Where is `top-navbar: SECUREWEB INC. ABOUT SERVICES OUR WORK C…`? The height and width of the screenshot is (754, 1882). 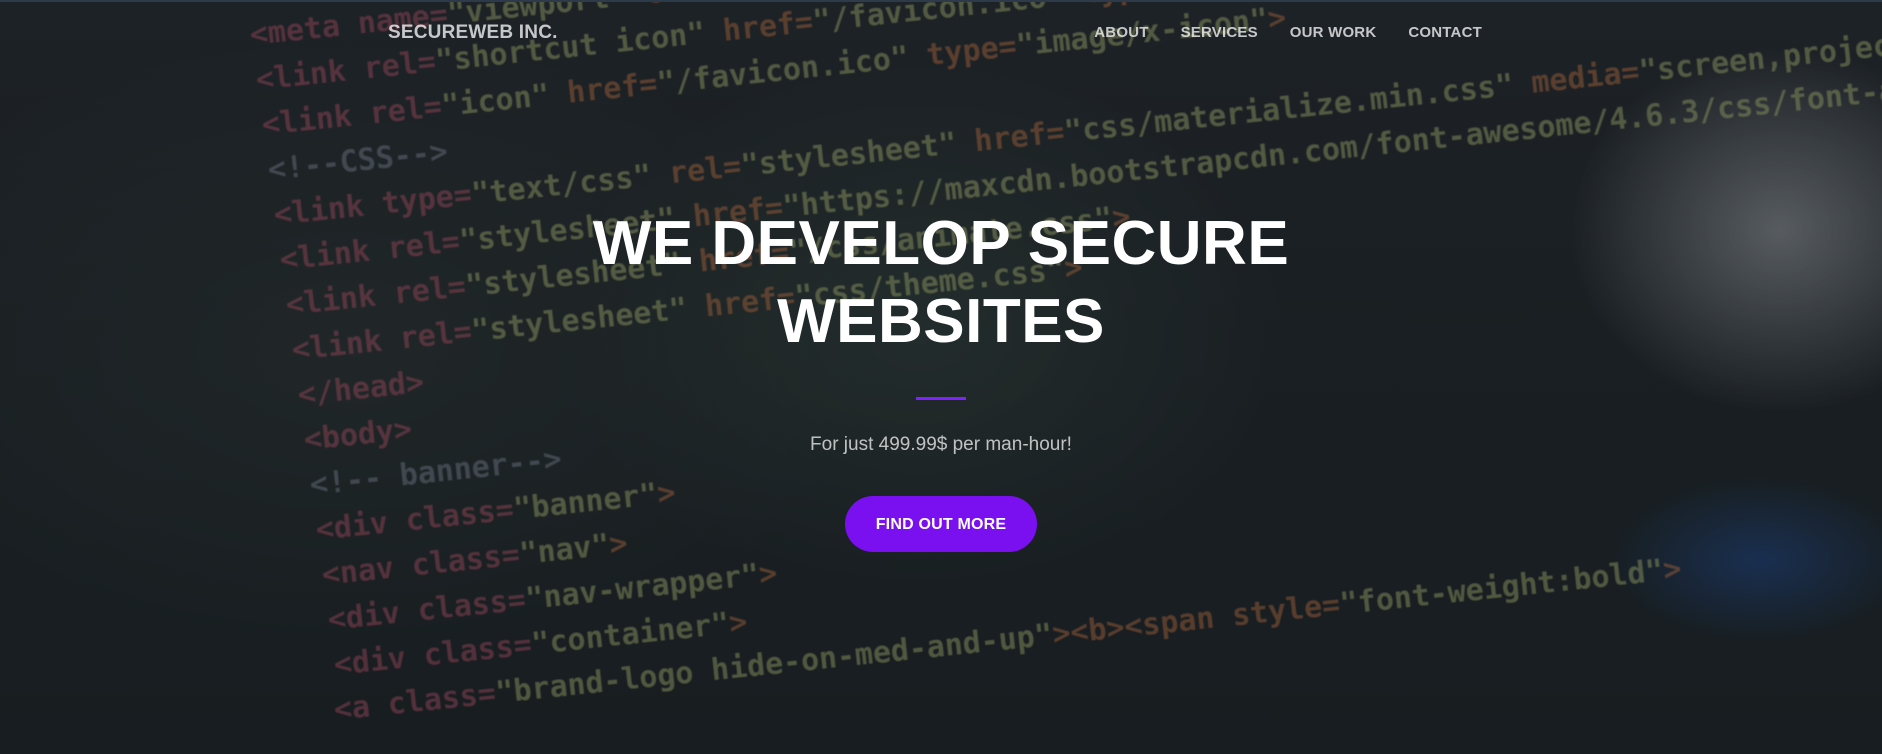
top-navbar: SECUREWEB INC. ABOUT SERVICES OUR WORK C… is located at coordinates (941, 32).